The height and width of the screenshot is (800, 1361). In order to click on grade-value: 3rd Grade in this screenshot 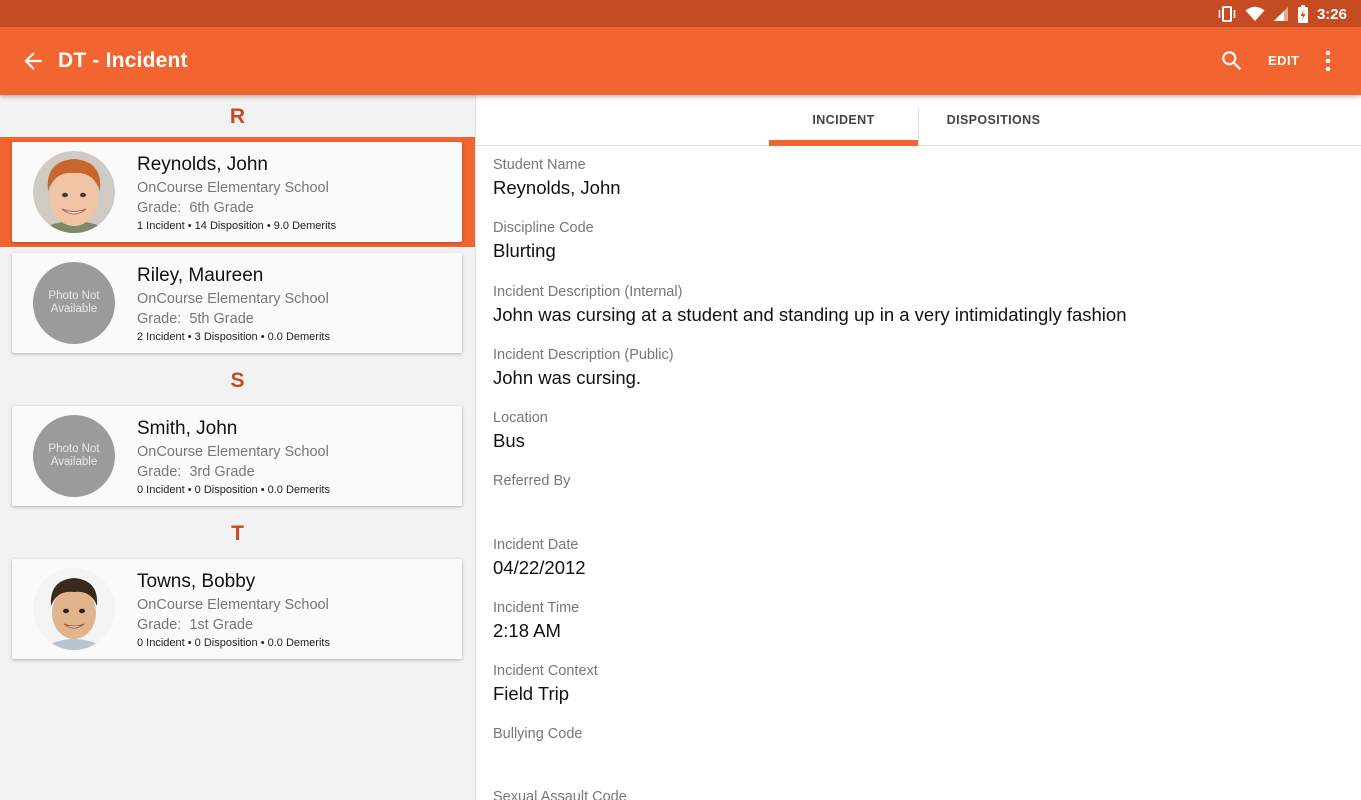, I will do `click(222, 472)`.